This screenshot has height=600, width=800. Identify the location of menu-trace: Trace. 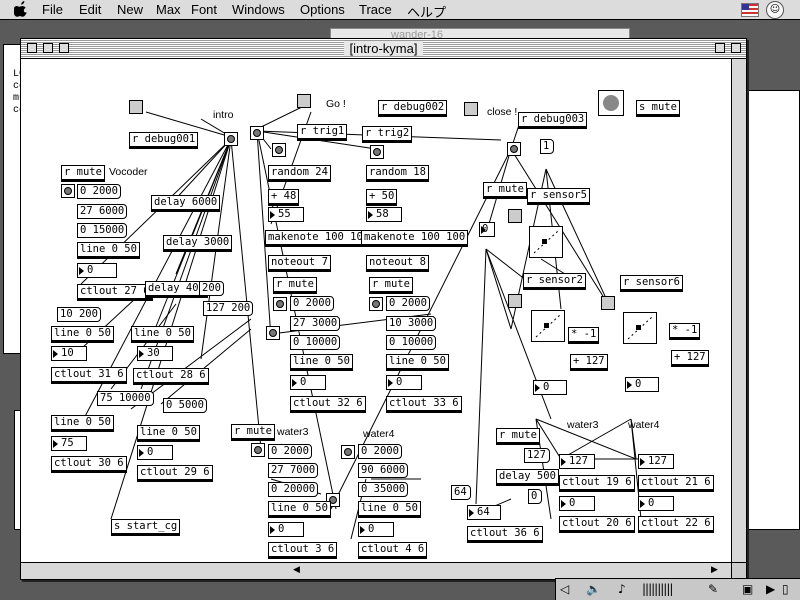
(375, 9).